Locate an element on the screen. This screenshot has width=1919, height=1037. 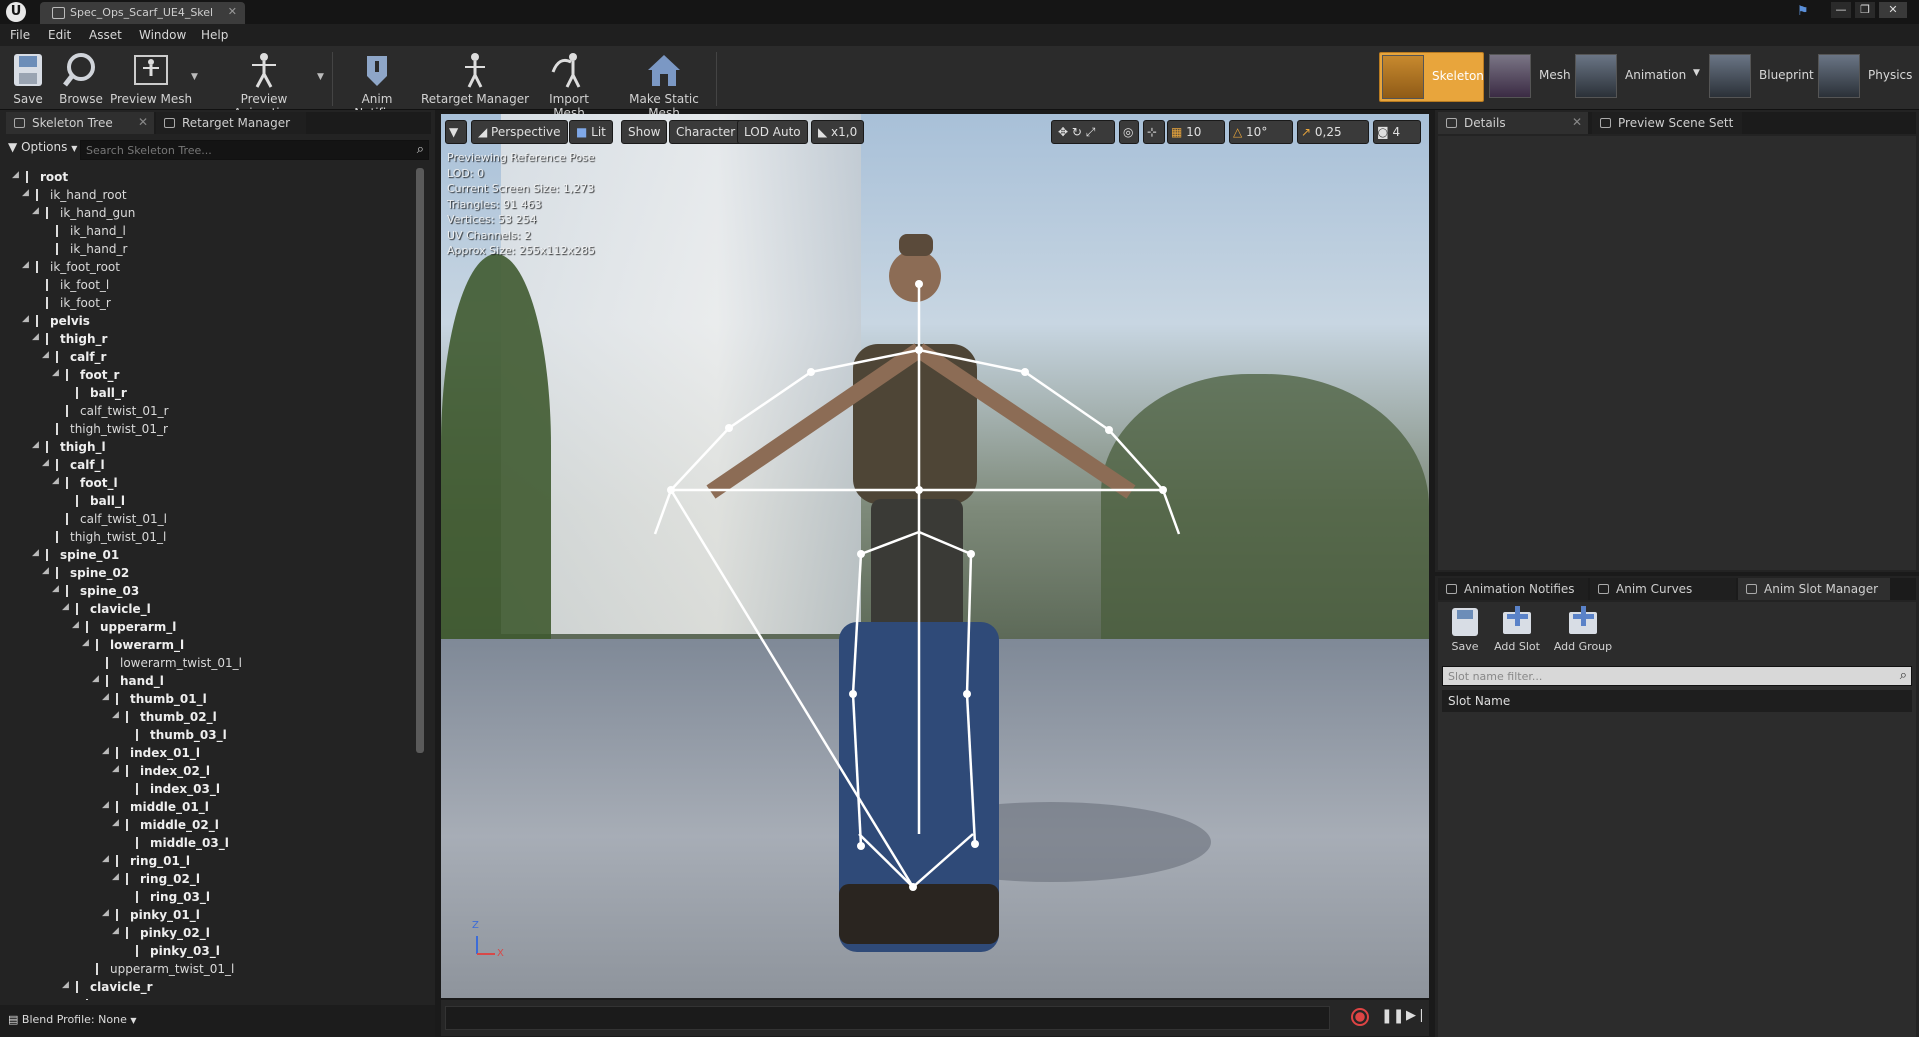
bone-row-pelvis: ◢ pelvis is located at coordinates (56, 323).